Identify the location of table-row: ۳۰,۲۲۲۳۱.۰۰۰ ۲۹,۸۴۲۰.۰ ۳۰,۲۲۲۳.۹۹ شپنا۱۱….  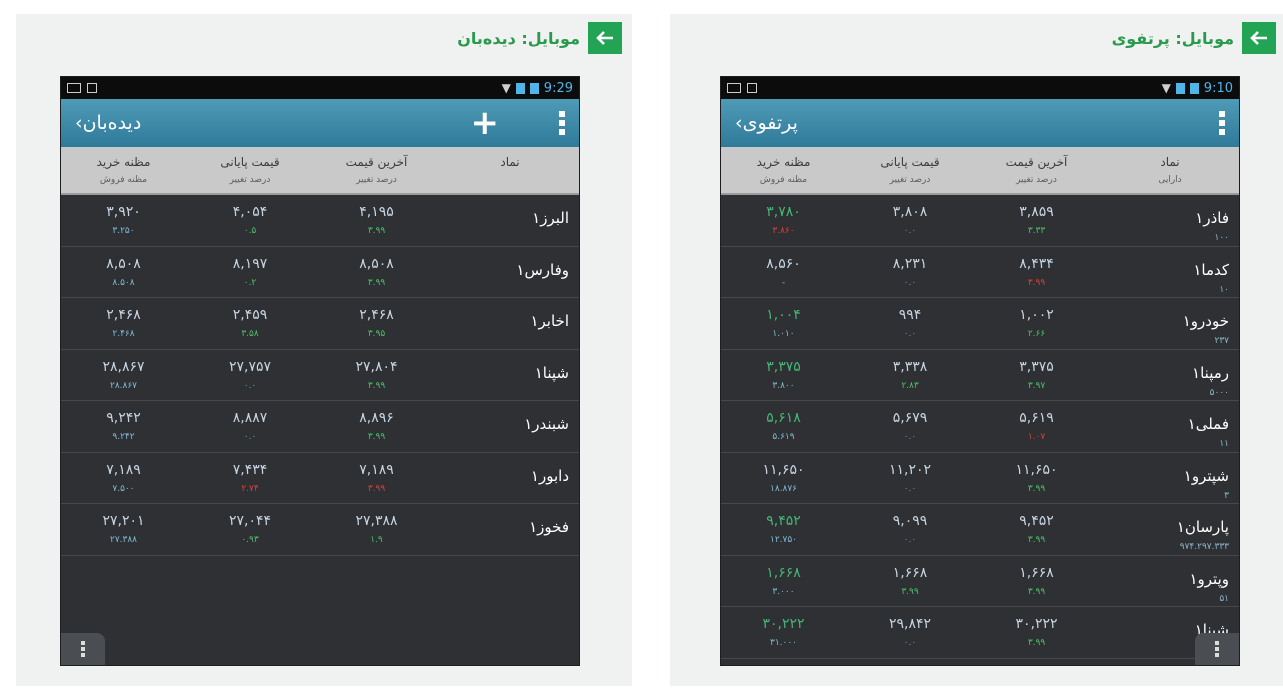
(980, 633).